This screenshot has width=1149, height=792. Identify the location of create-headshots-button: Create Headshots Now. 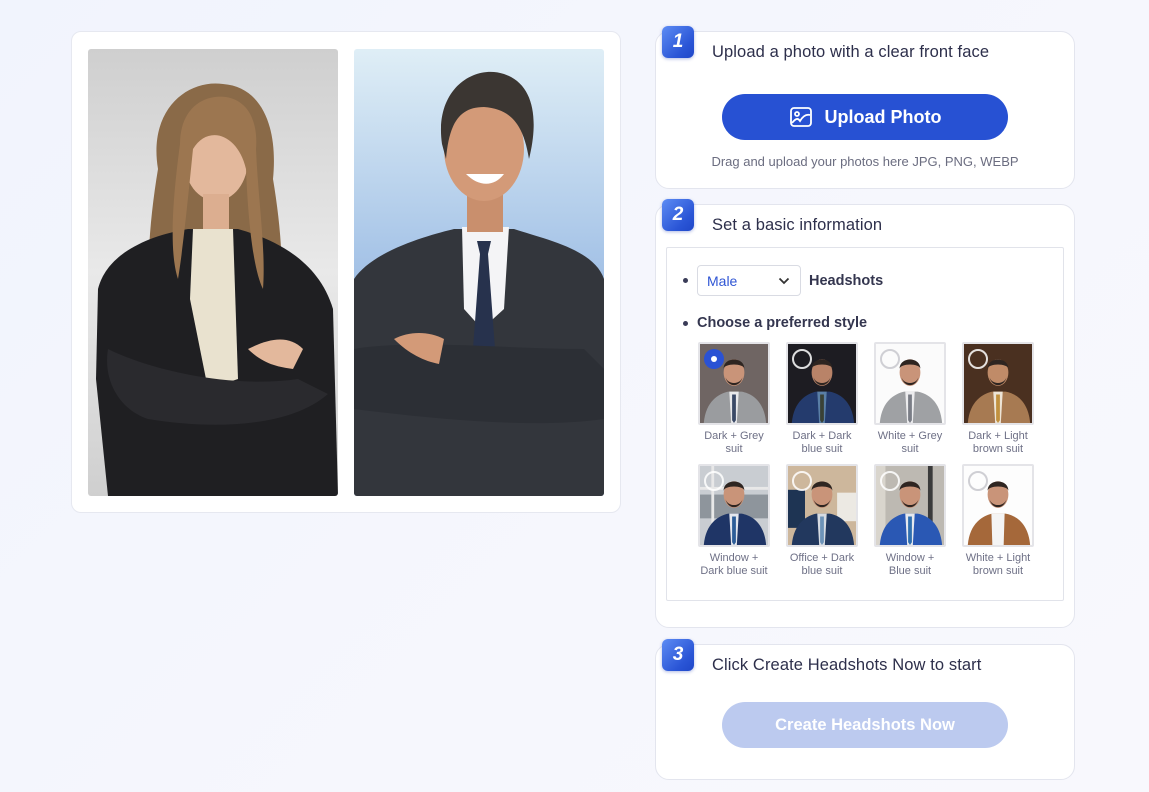
(865, 725).